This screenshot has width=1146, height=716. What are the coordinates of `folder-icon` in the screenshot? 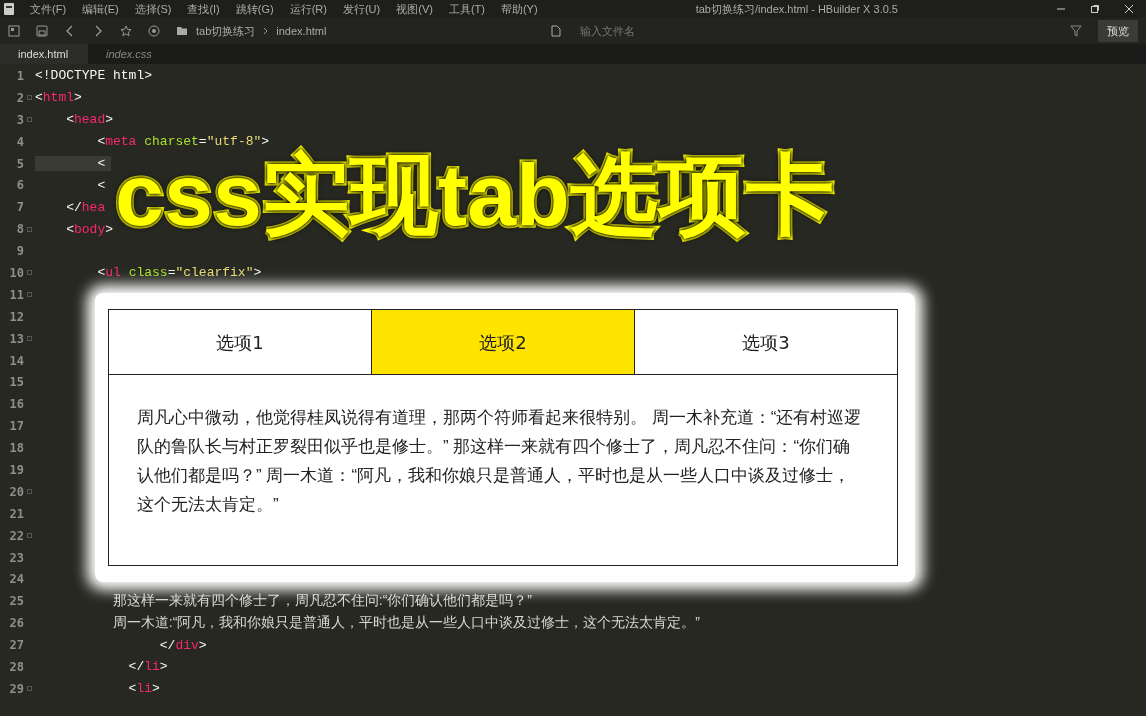 It's located at (182, 31).